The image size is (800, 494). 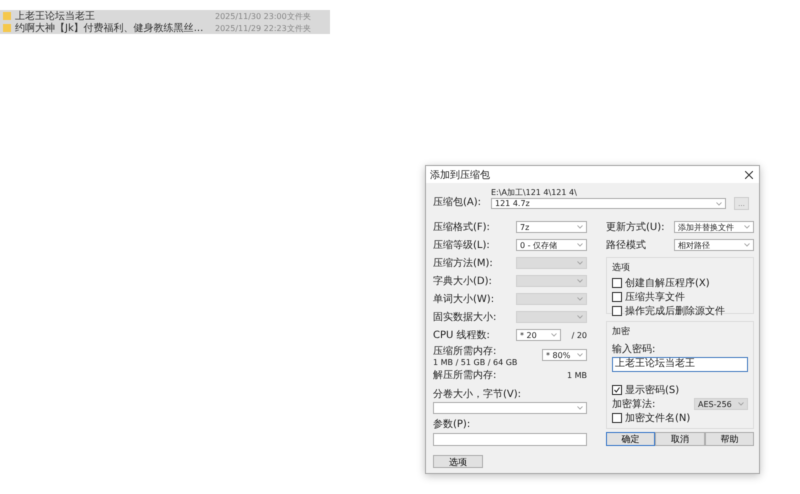 I want to click on field-label: 压缩所需内存:, so click(x=465, y=351).